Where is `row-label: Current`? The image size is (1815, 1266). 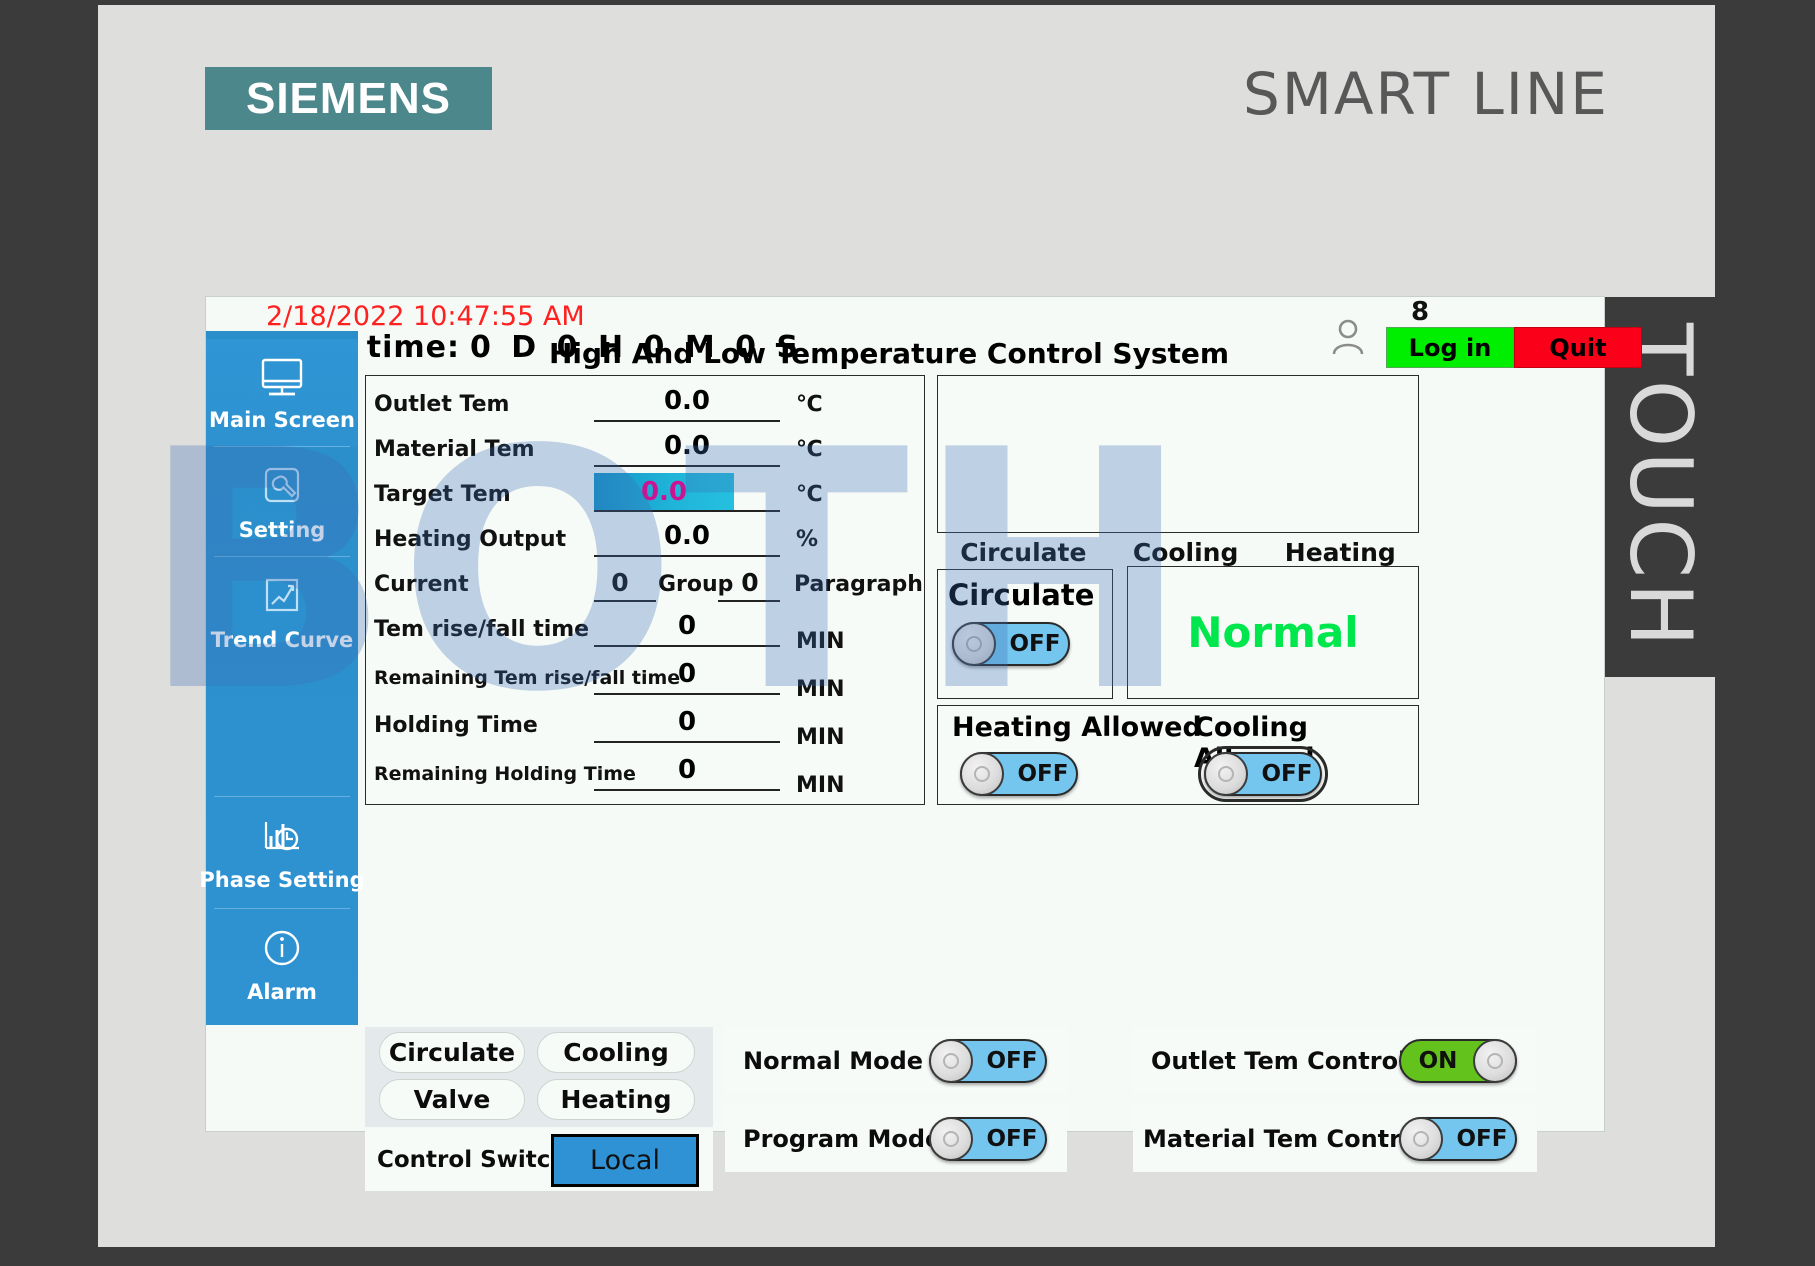 row-label: Current is located at coordinates (421, 584).